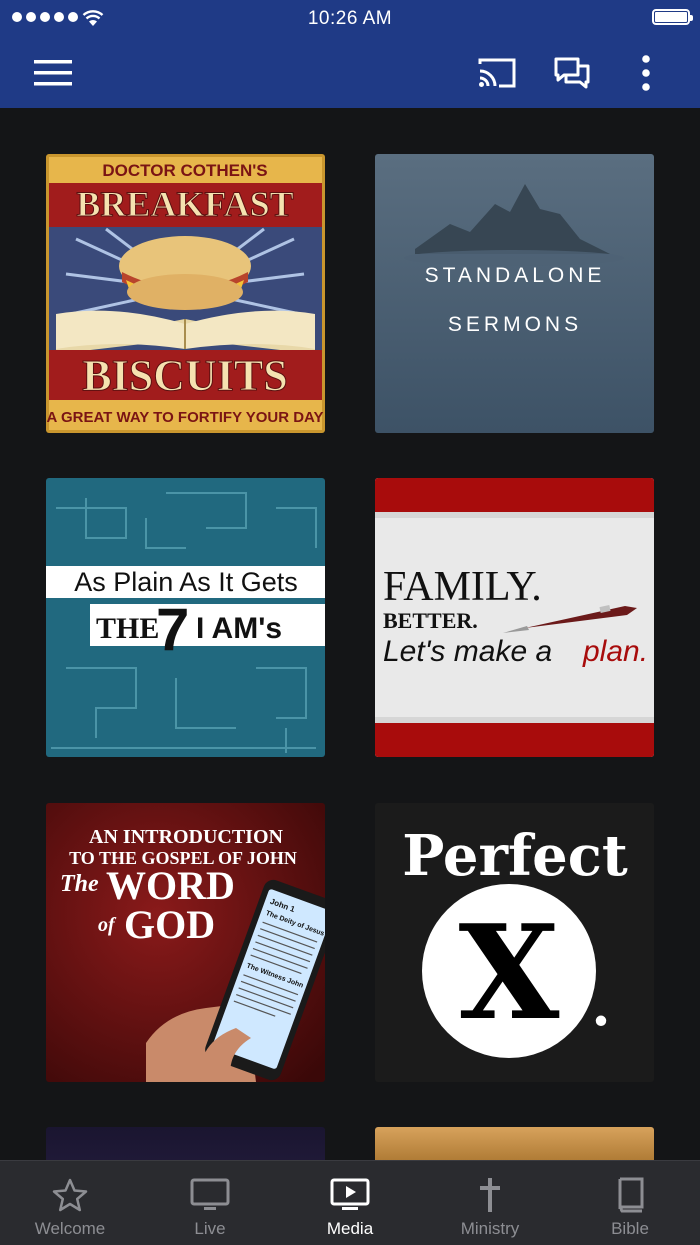 This screenshot has height=1245, width=700. Describe the element at coordinates (430, 620) in the screenshot. I see `tile-4-line-2: BETTER.` at that location.